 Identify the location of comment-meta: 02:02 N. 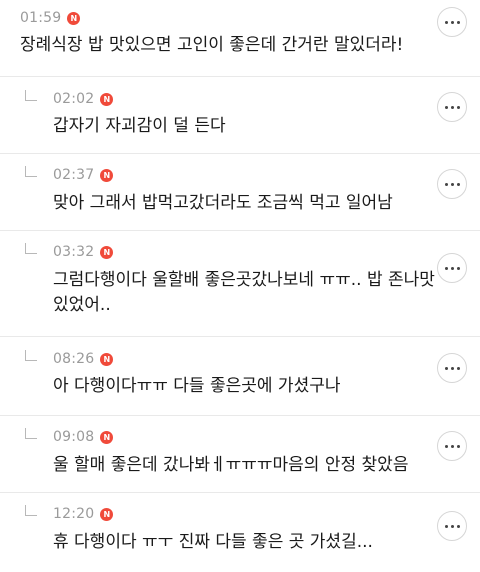
(83, 99).